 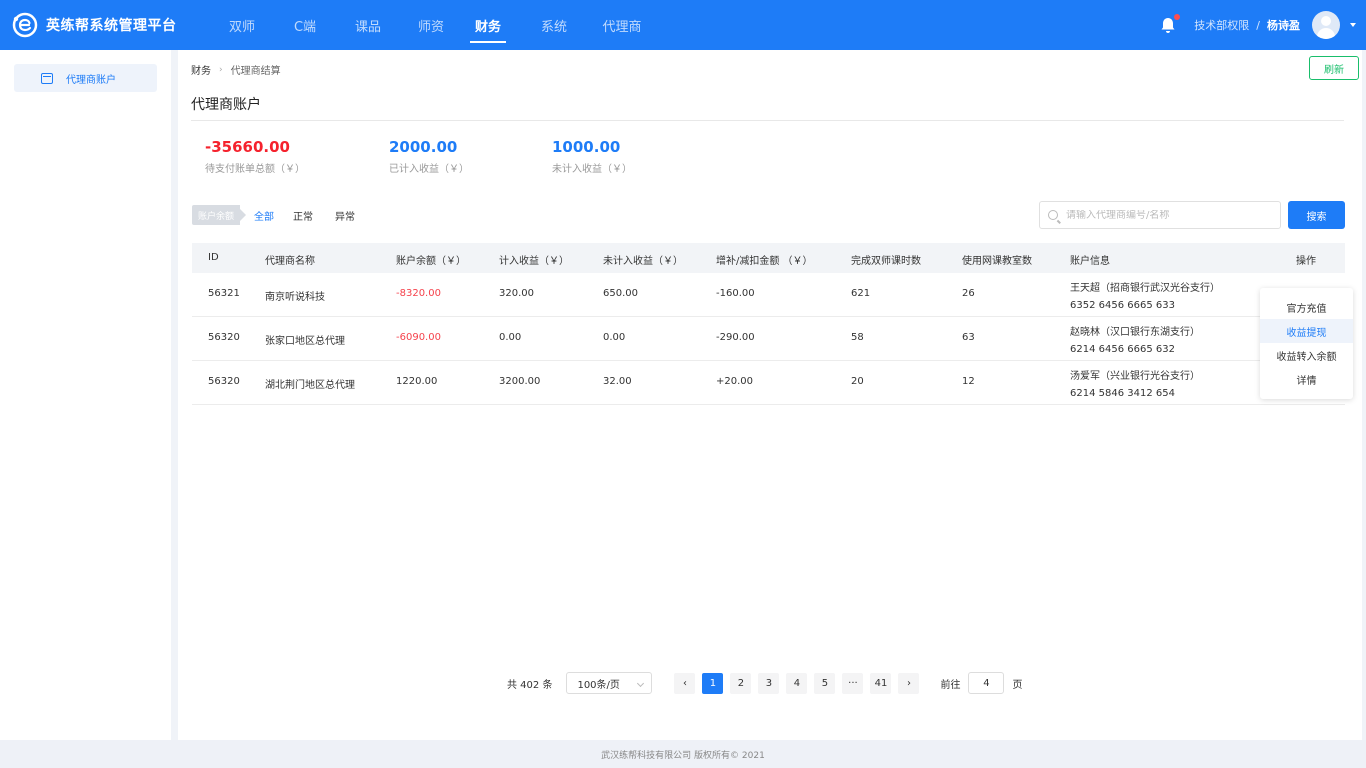 I want to click on row-action-menu: 官方充值 收益提现 收益转入余额 详情, so click(x=1306, y=343).